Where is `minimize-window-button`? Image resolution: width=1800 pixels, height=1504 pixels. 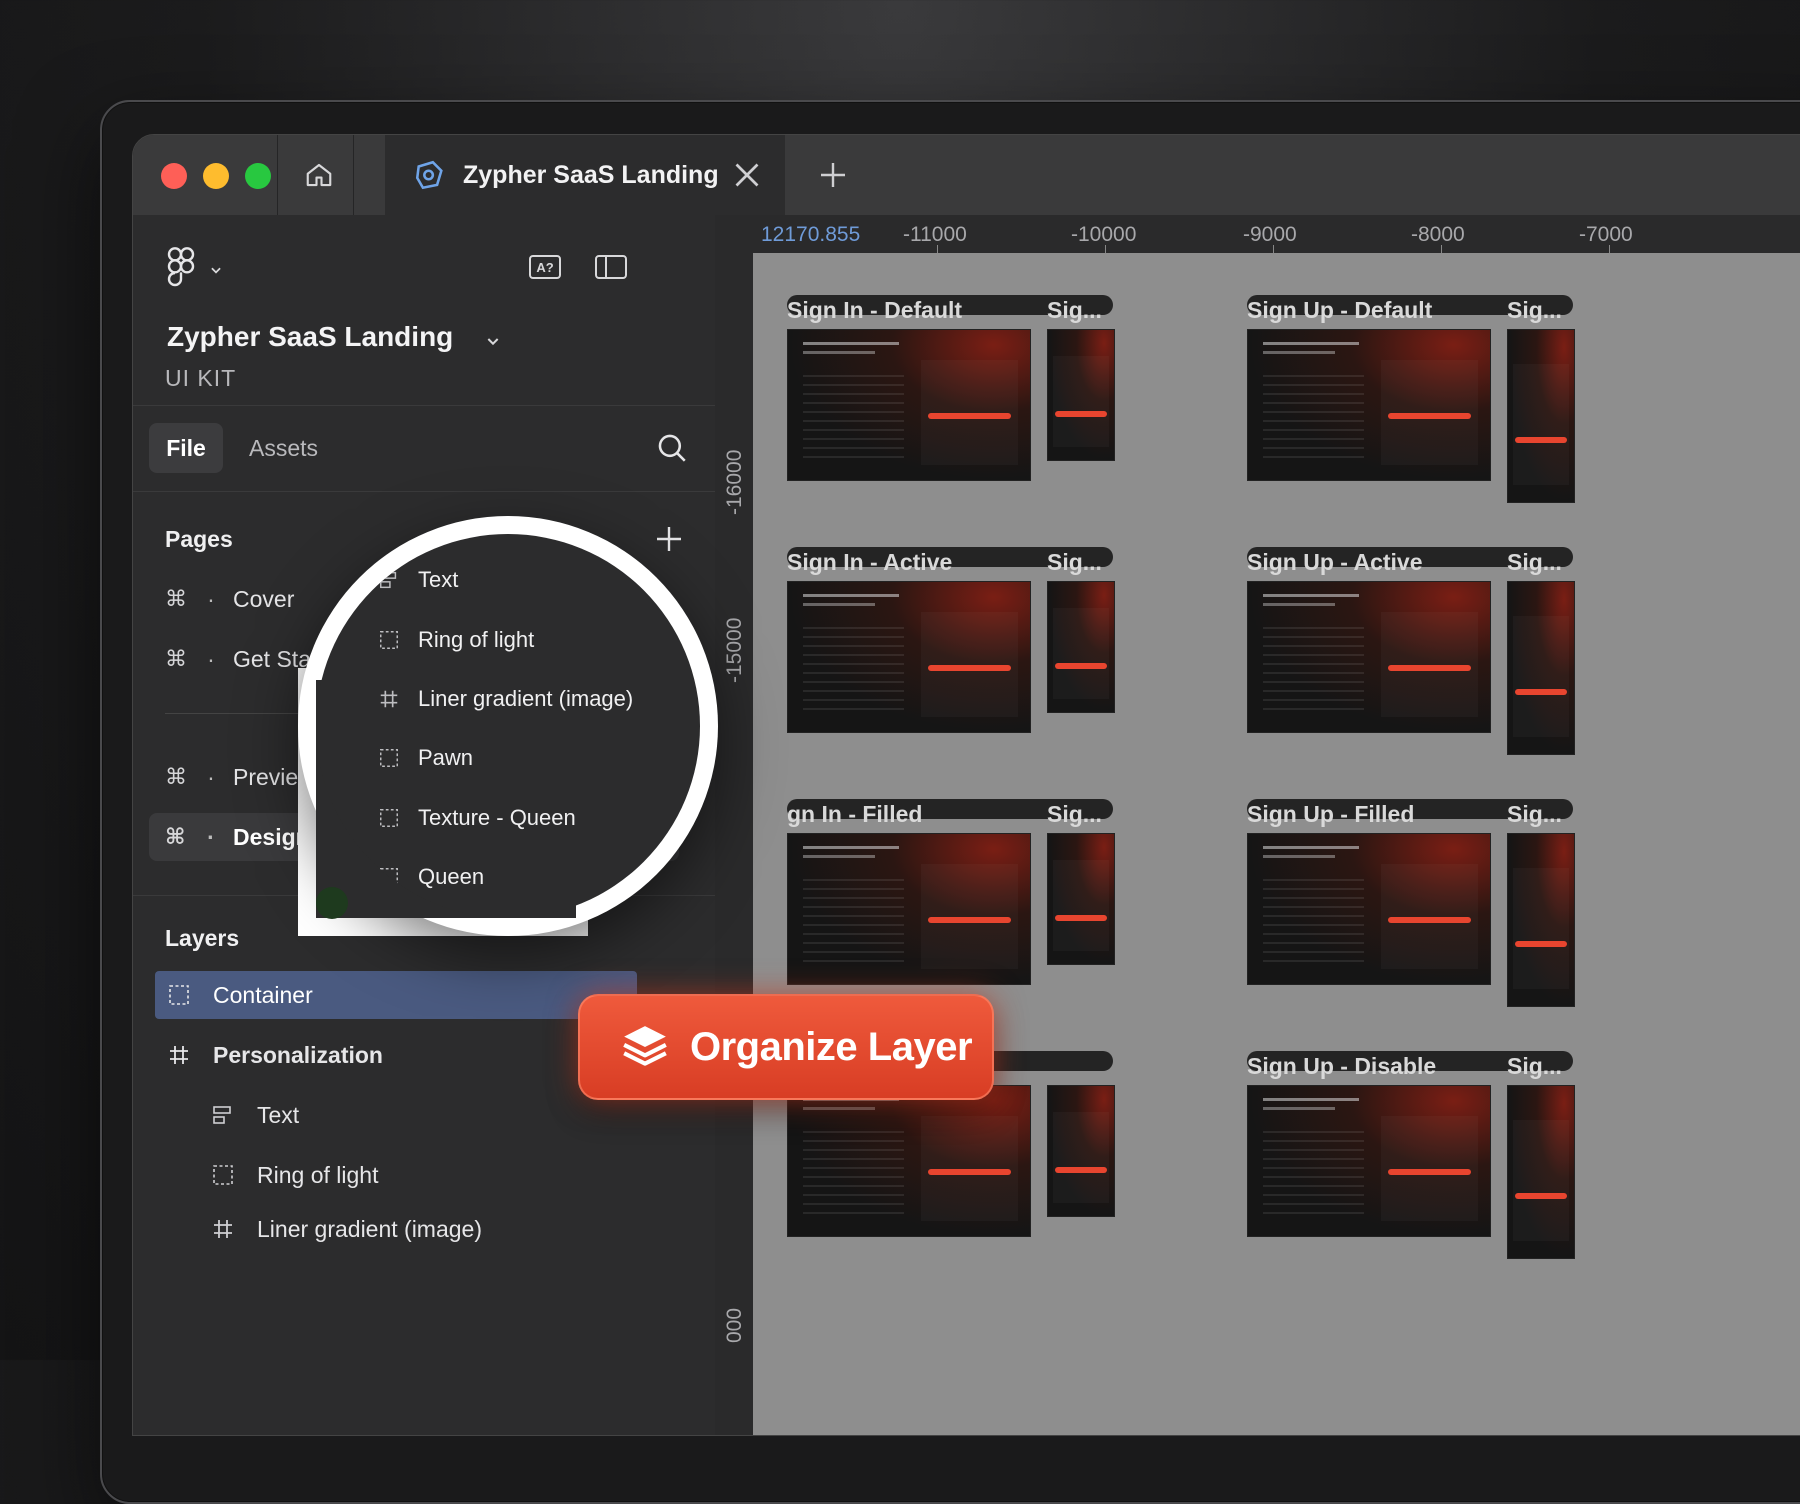
minimize-window-button is located at coordinates (216, 176).